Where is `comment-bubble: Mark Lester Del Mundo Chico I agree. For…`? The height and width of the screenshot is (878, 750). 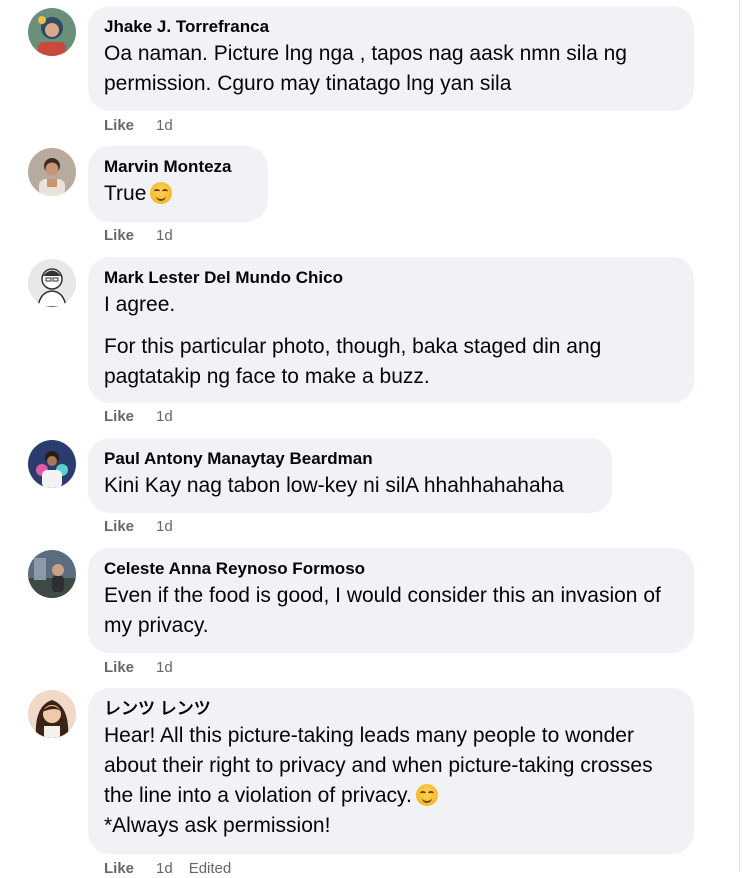
comment-bubble: Mark Lester Del Mundo Chico I agree. For… is located at coordinates (391, 330).